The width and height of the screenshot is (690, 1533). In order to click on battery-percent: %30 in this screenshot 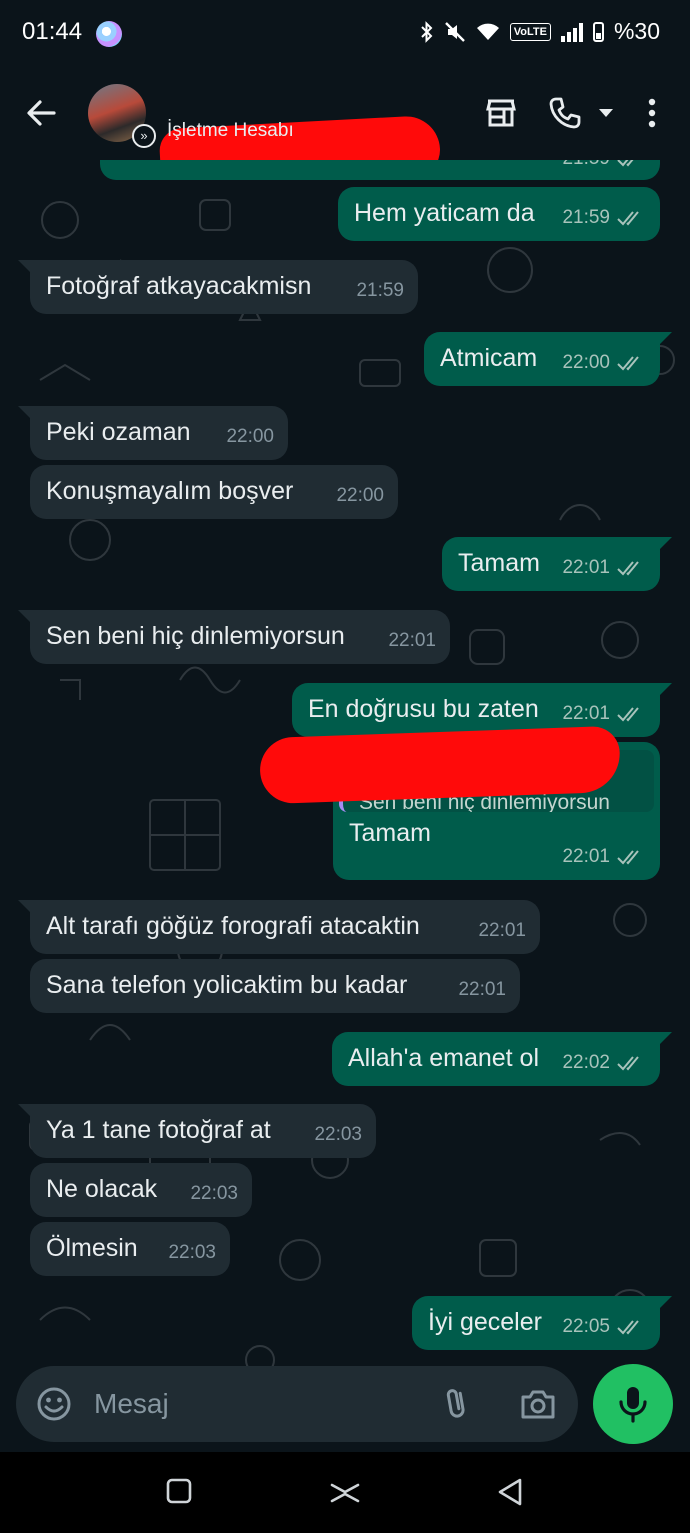, I will do `click(636, 31)`.